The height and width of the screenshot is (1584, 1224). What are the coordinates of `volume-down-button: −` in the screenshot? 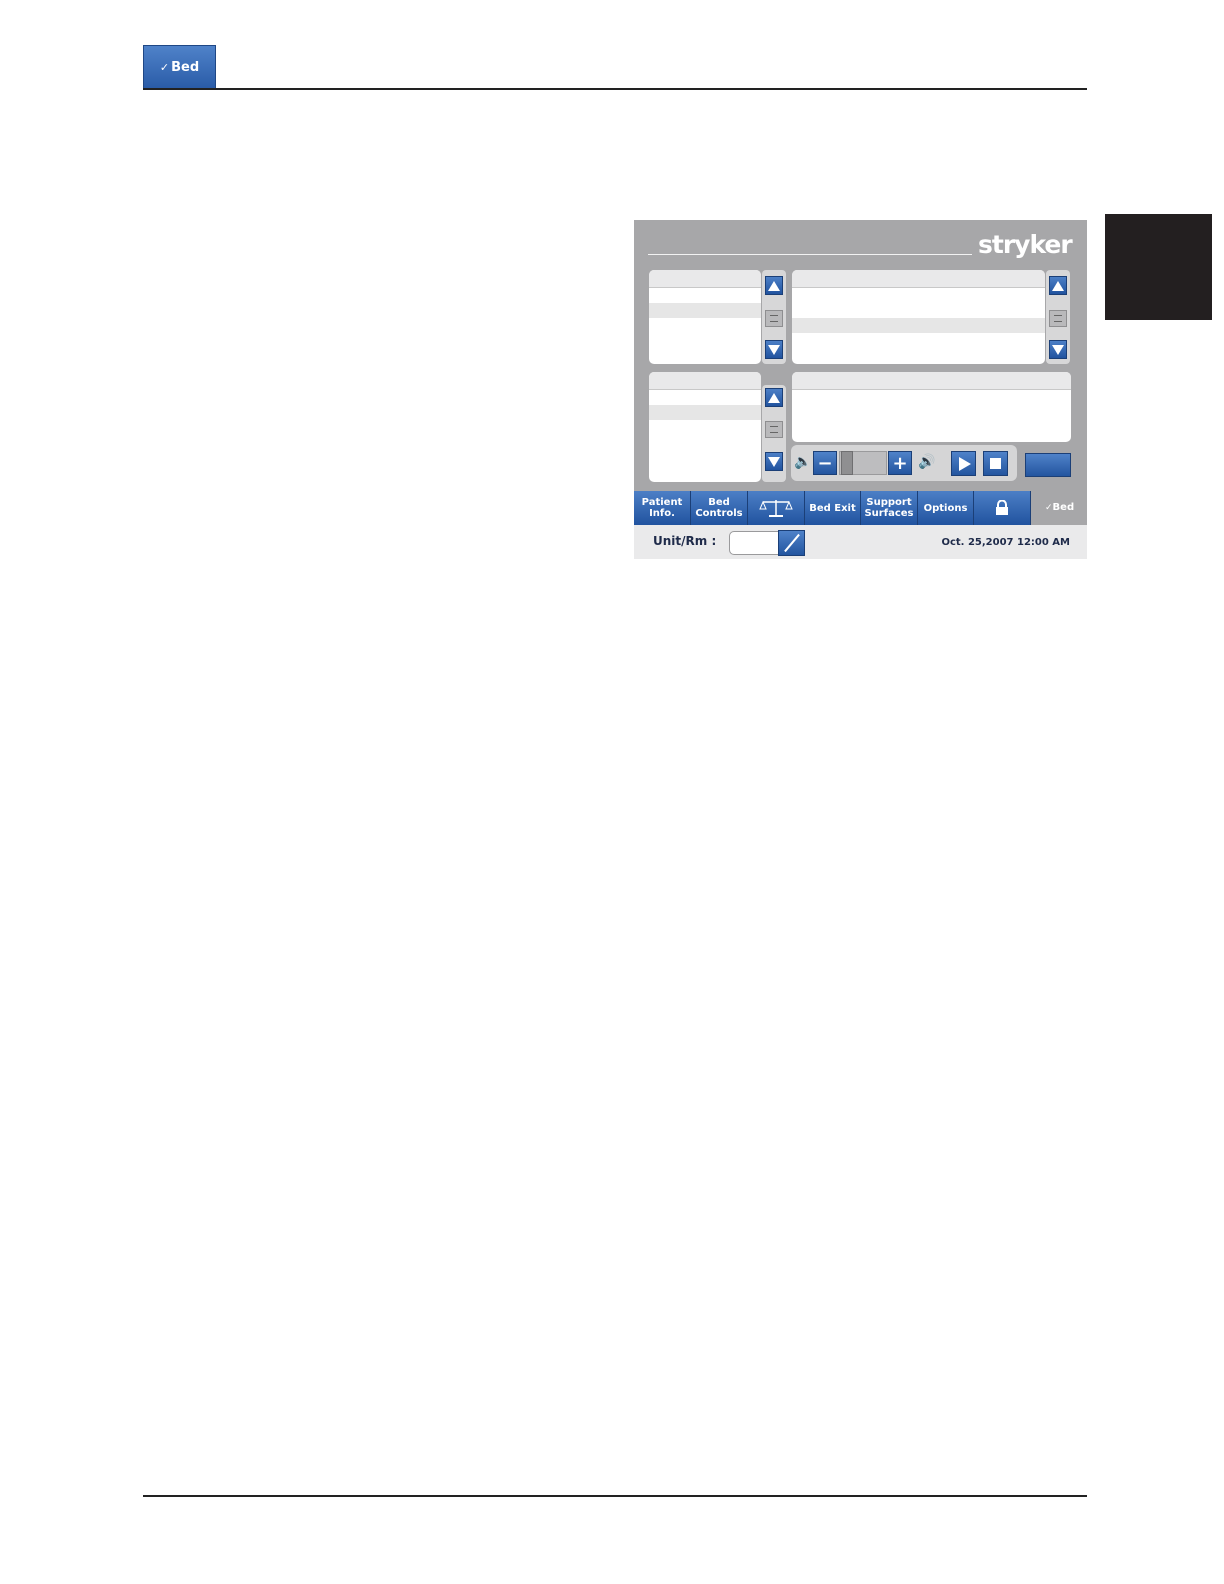 It's located at (825, 463).